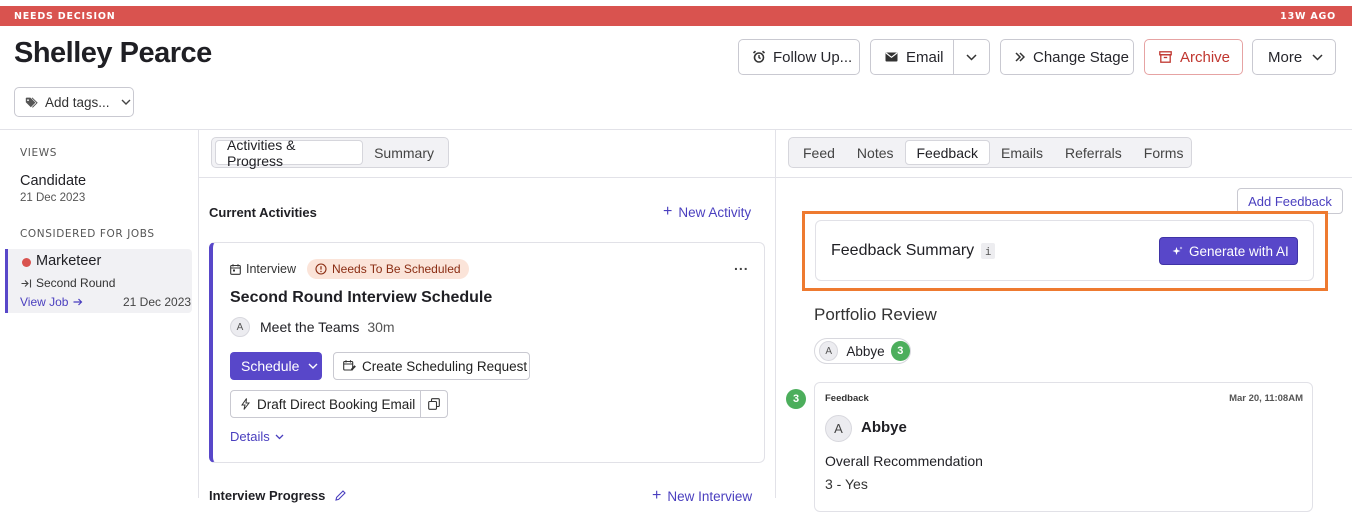 The image size is (1352, 512). What do you see at coordinates (1165, 57) in the screenshot?
I see `archive-box-icon` at bounding box center [1165, 57].